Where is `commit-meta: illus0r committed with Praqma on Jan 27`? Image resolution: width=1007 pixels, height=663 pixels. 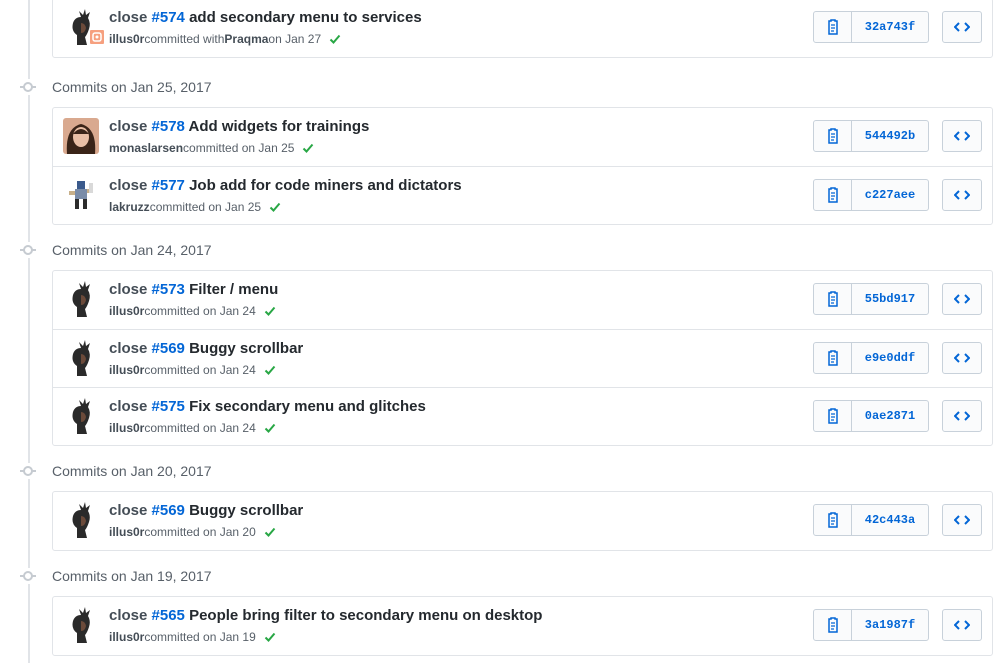 commit-meta: illus0r committed with Praqma on Jan 27 is located at coordinates (225, 39).